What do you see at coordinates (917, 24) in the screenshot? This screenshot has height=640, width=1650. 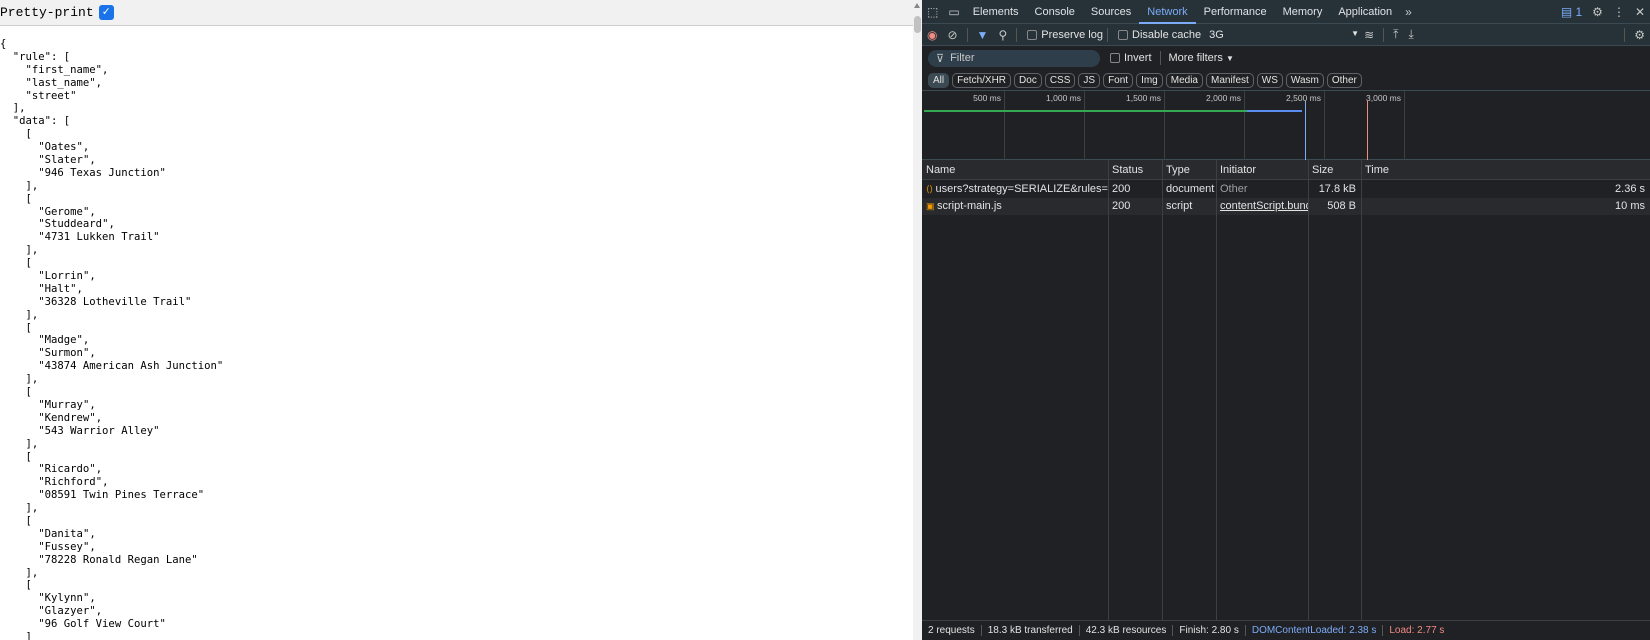 I see `scrollbar-thumb` at bounding box center [917, 24].